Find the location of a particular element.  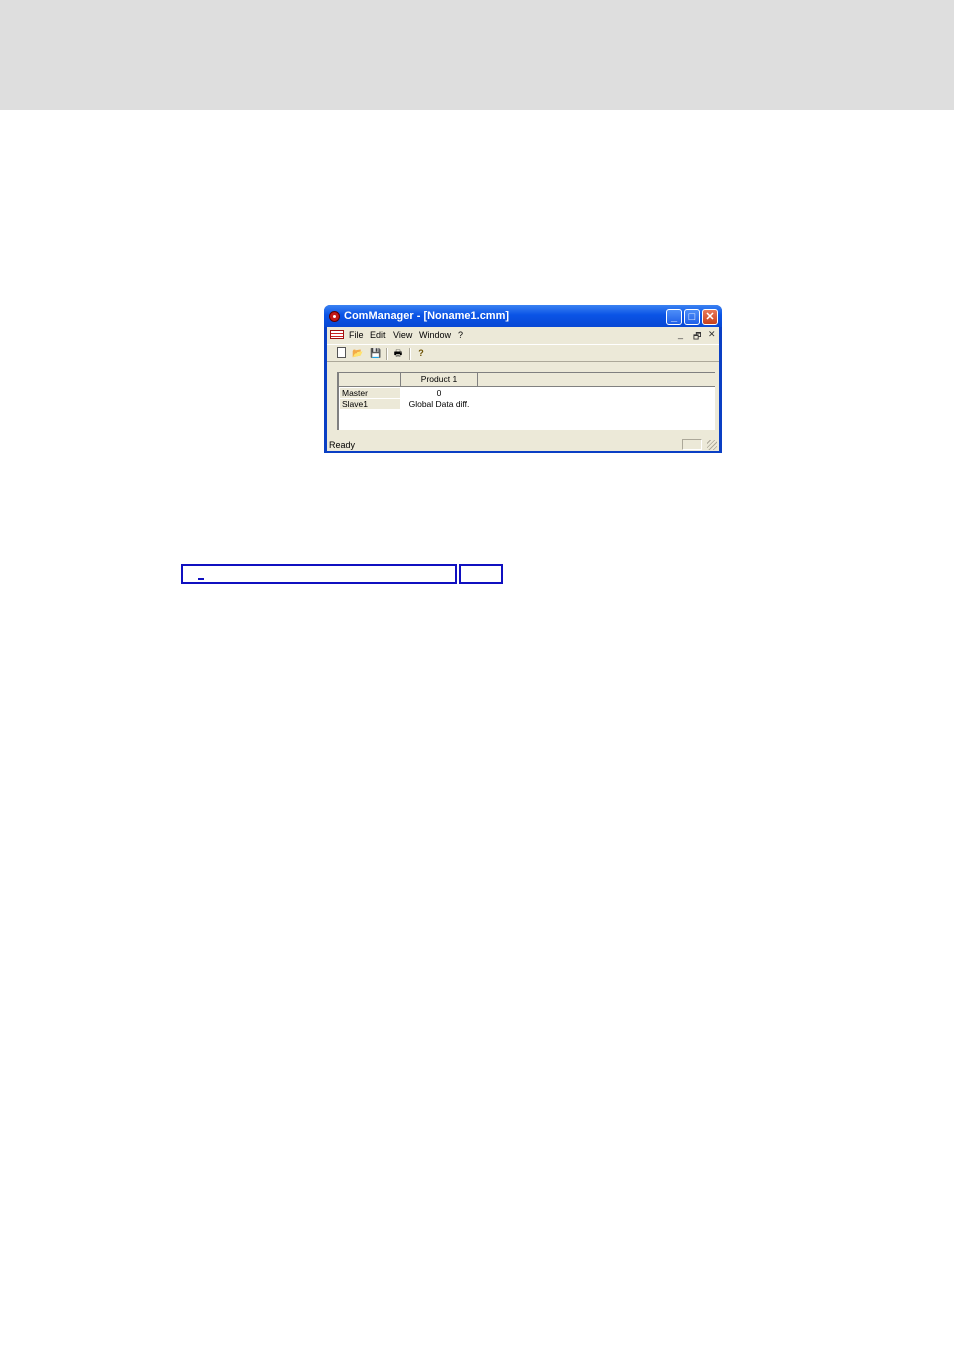

child-minimize-button: _ is located at coordinates (680, 334).